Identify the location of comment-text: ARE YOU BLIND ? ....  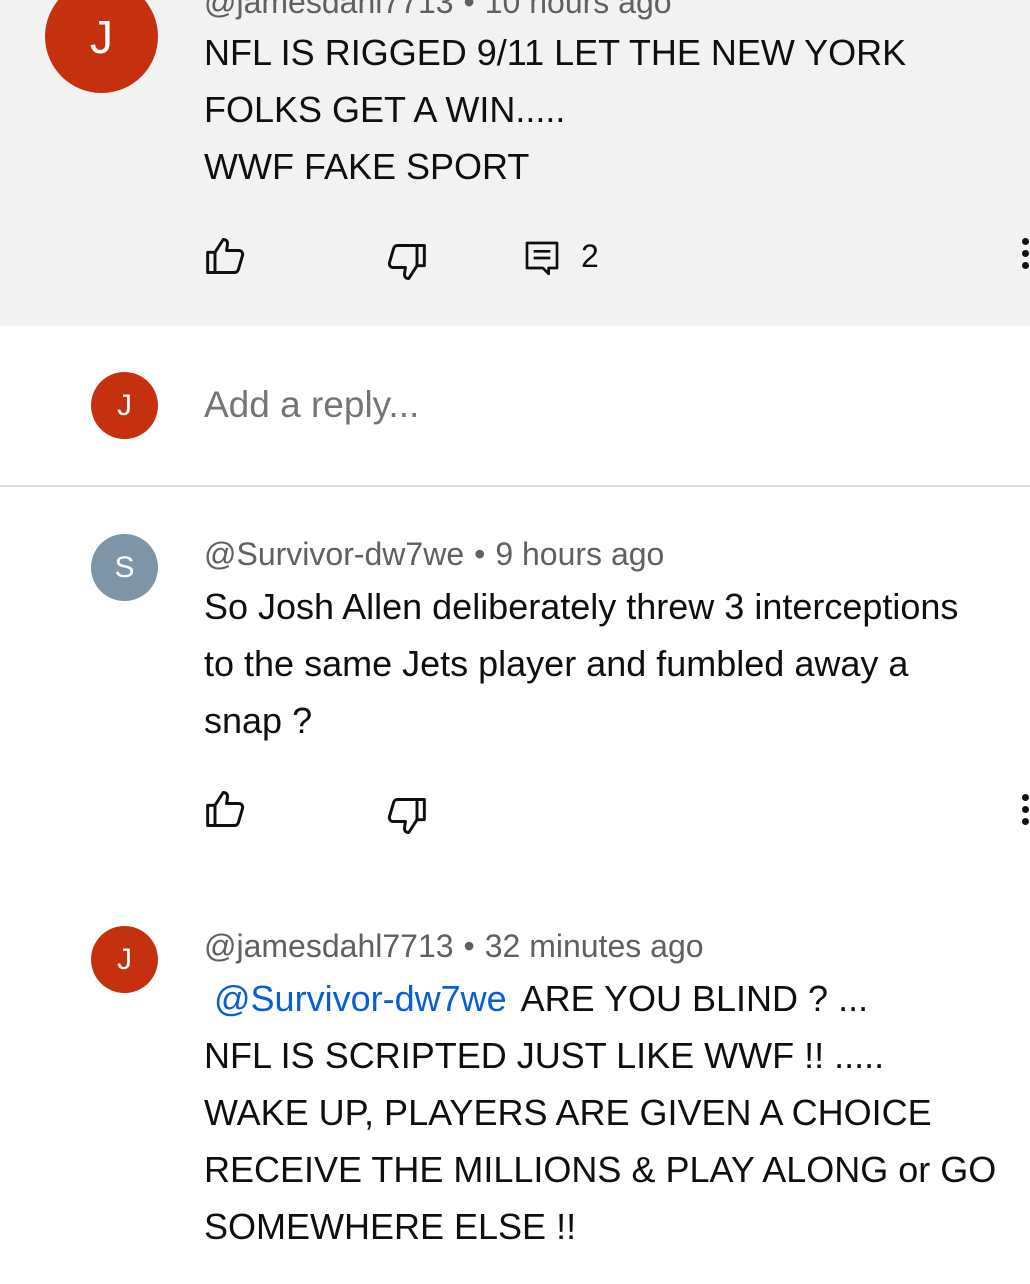
(694, 998).